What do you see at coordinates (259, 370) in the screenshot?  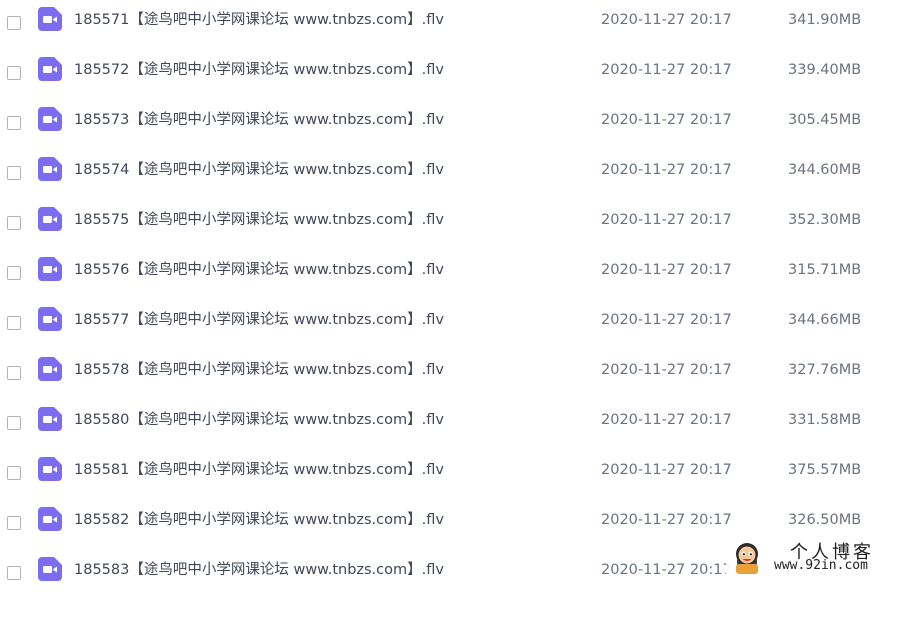 I see `file-name: 185578【途鸟吧中小学网课论坛 www.tnbzs.com】.flv` at bounding box center [259, 370].